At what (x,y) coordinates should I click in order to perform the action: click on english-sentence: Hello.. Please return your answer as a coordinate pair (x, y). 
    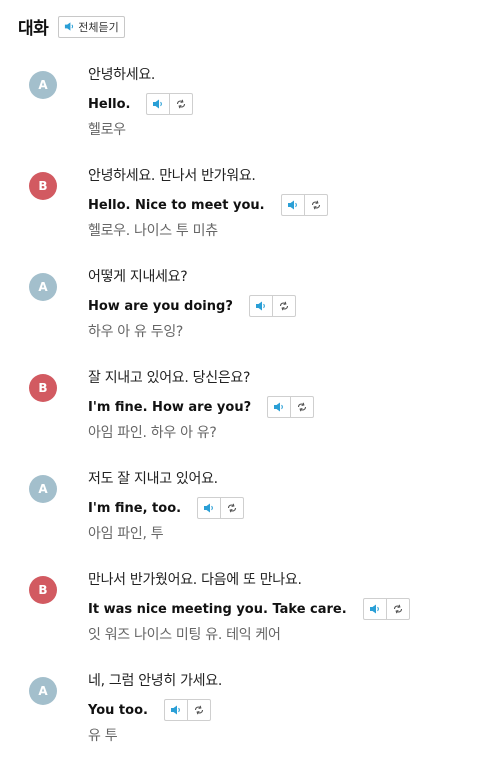
    Looking at the image, I should click on (109, 104).